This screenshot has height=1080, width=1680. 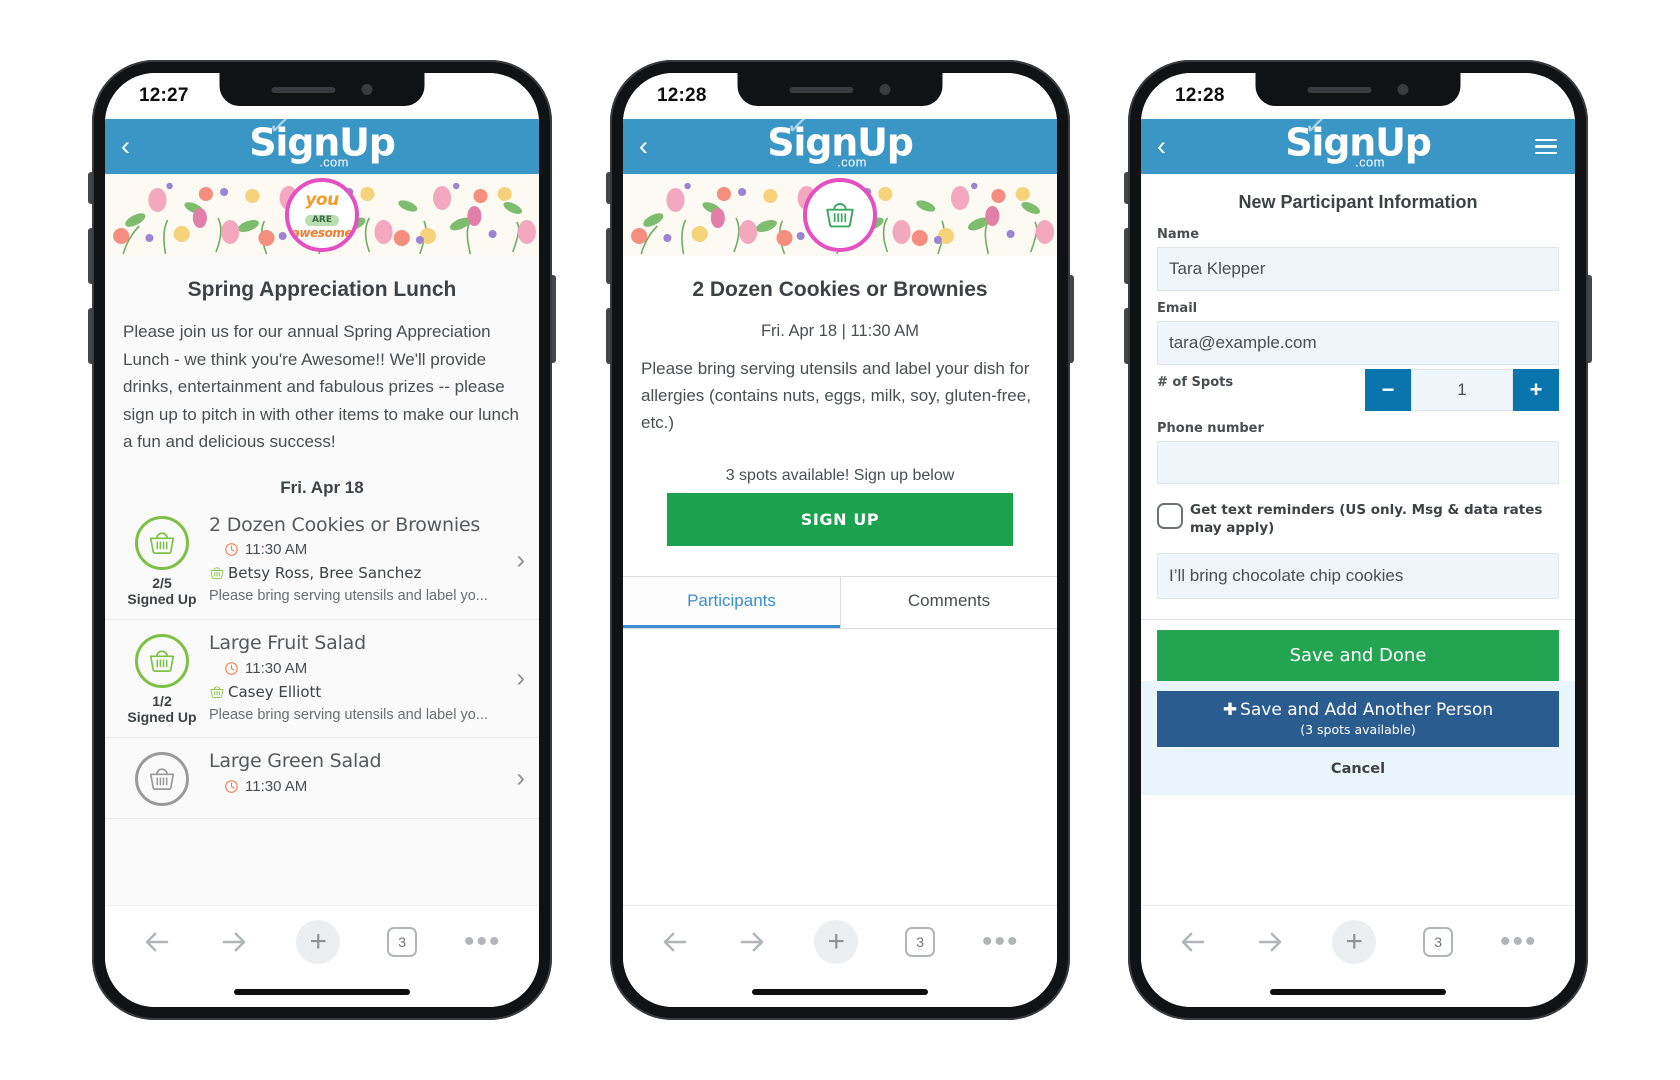 I want to click on slot-count: 1/2 Signed Up, so click(x=162, y=709).